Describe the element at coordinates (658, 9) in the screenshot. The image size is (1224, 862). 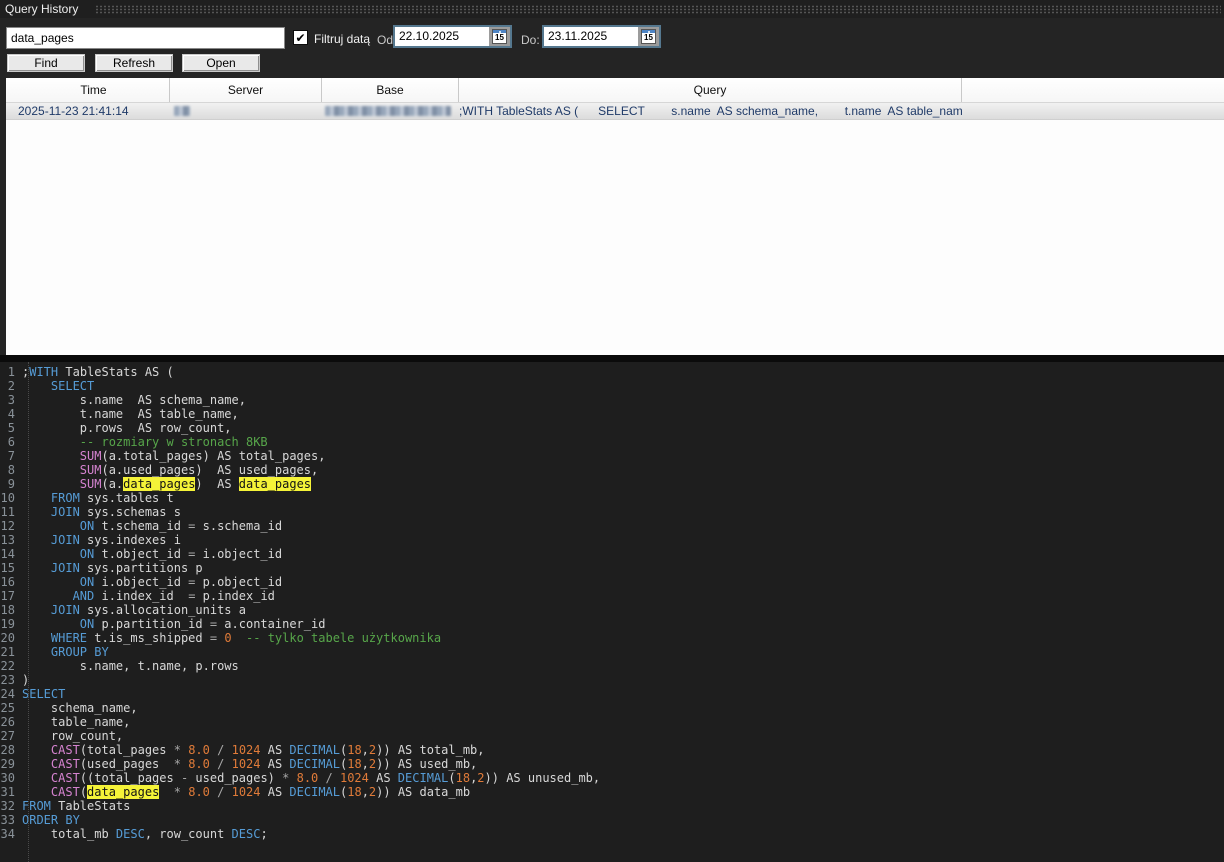
I see `titlebar-grip-dots` at that location.